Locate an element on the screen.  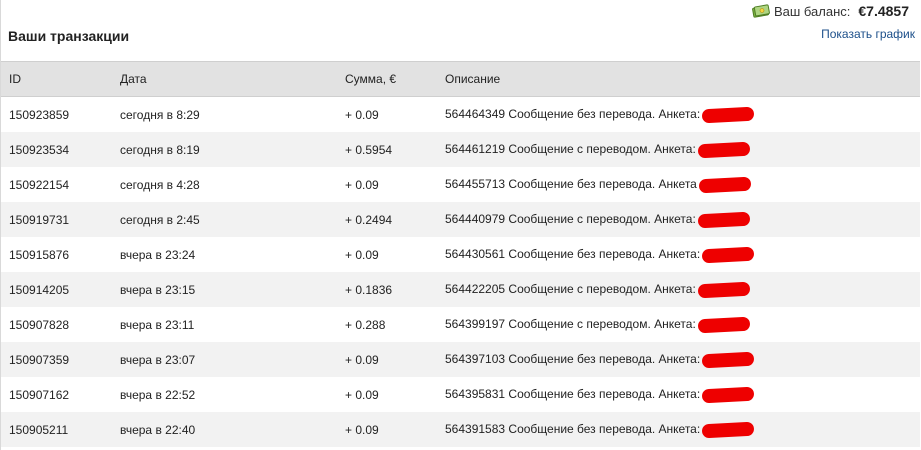
cell-date-text: вчера в 23:24 is located at coordinates (158, 254).